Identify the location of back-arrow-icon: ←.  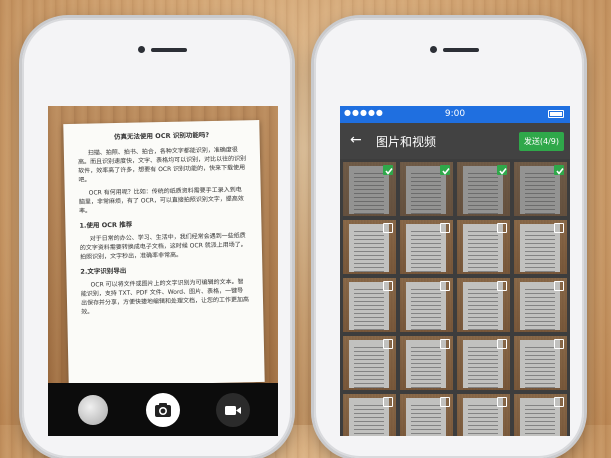
(356, 140).